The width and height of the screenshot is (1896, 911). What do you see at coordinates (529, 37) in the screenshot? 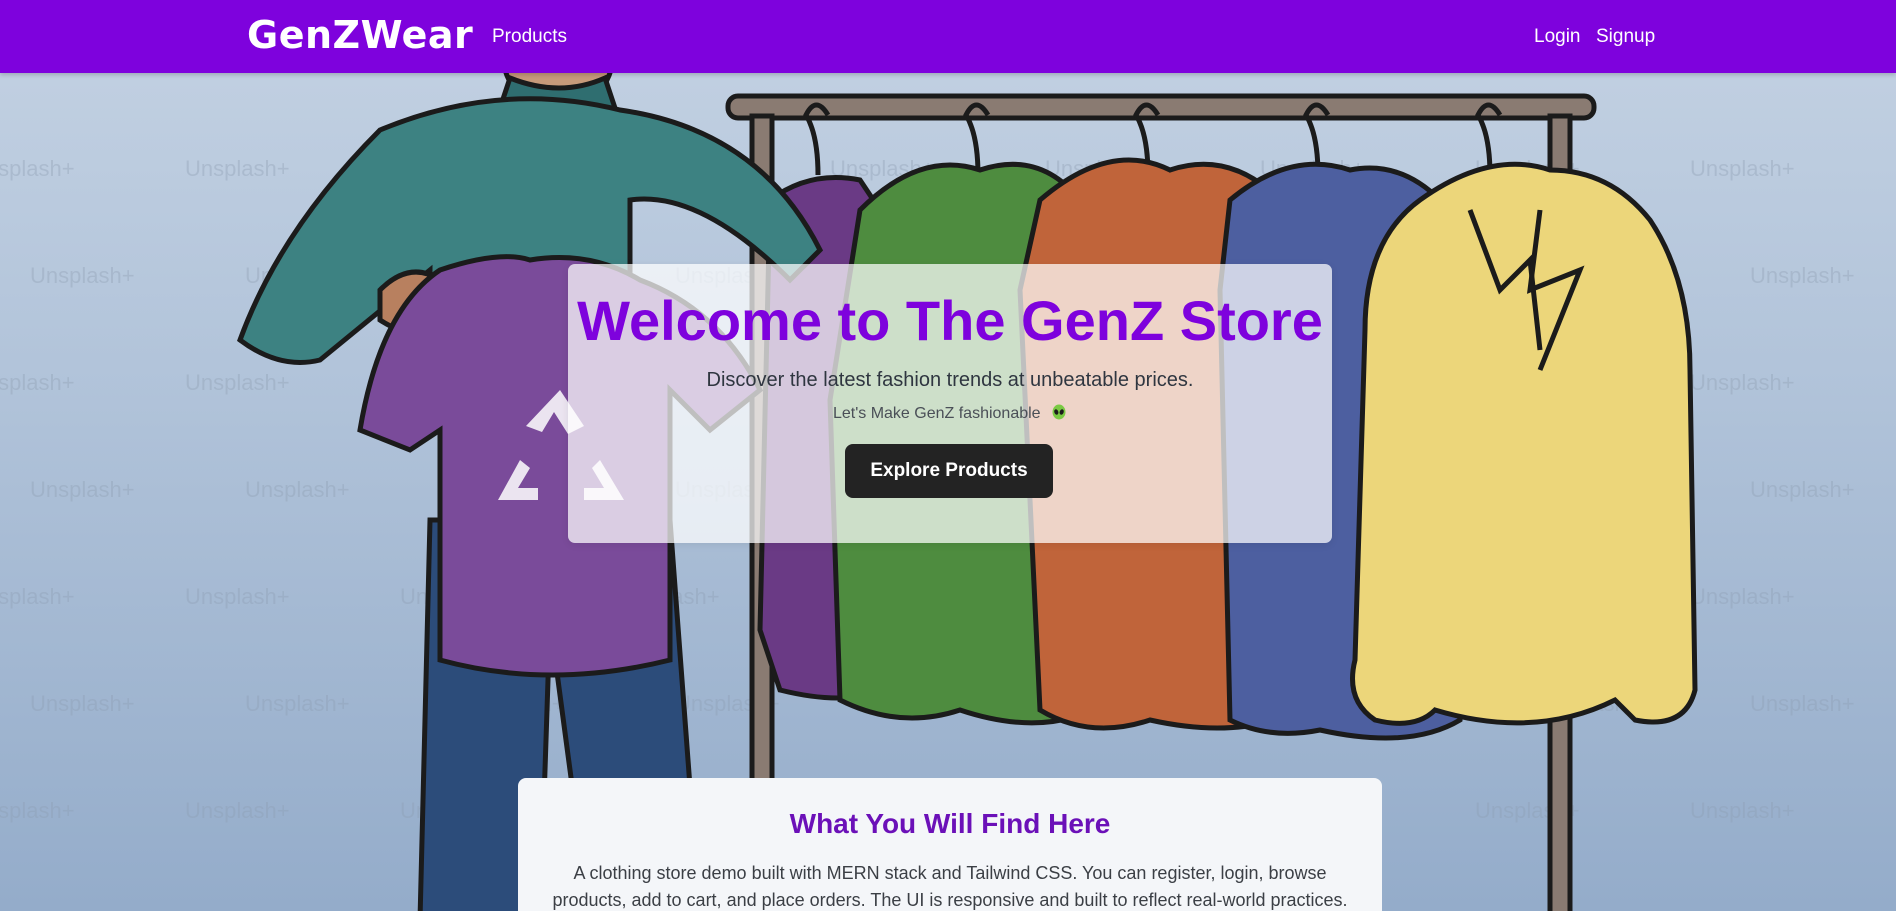
I see `nav-products-link: Products` at bounding box center [529, 37].